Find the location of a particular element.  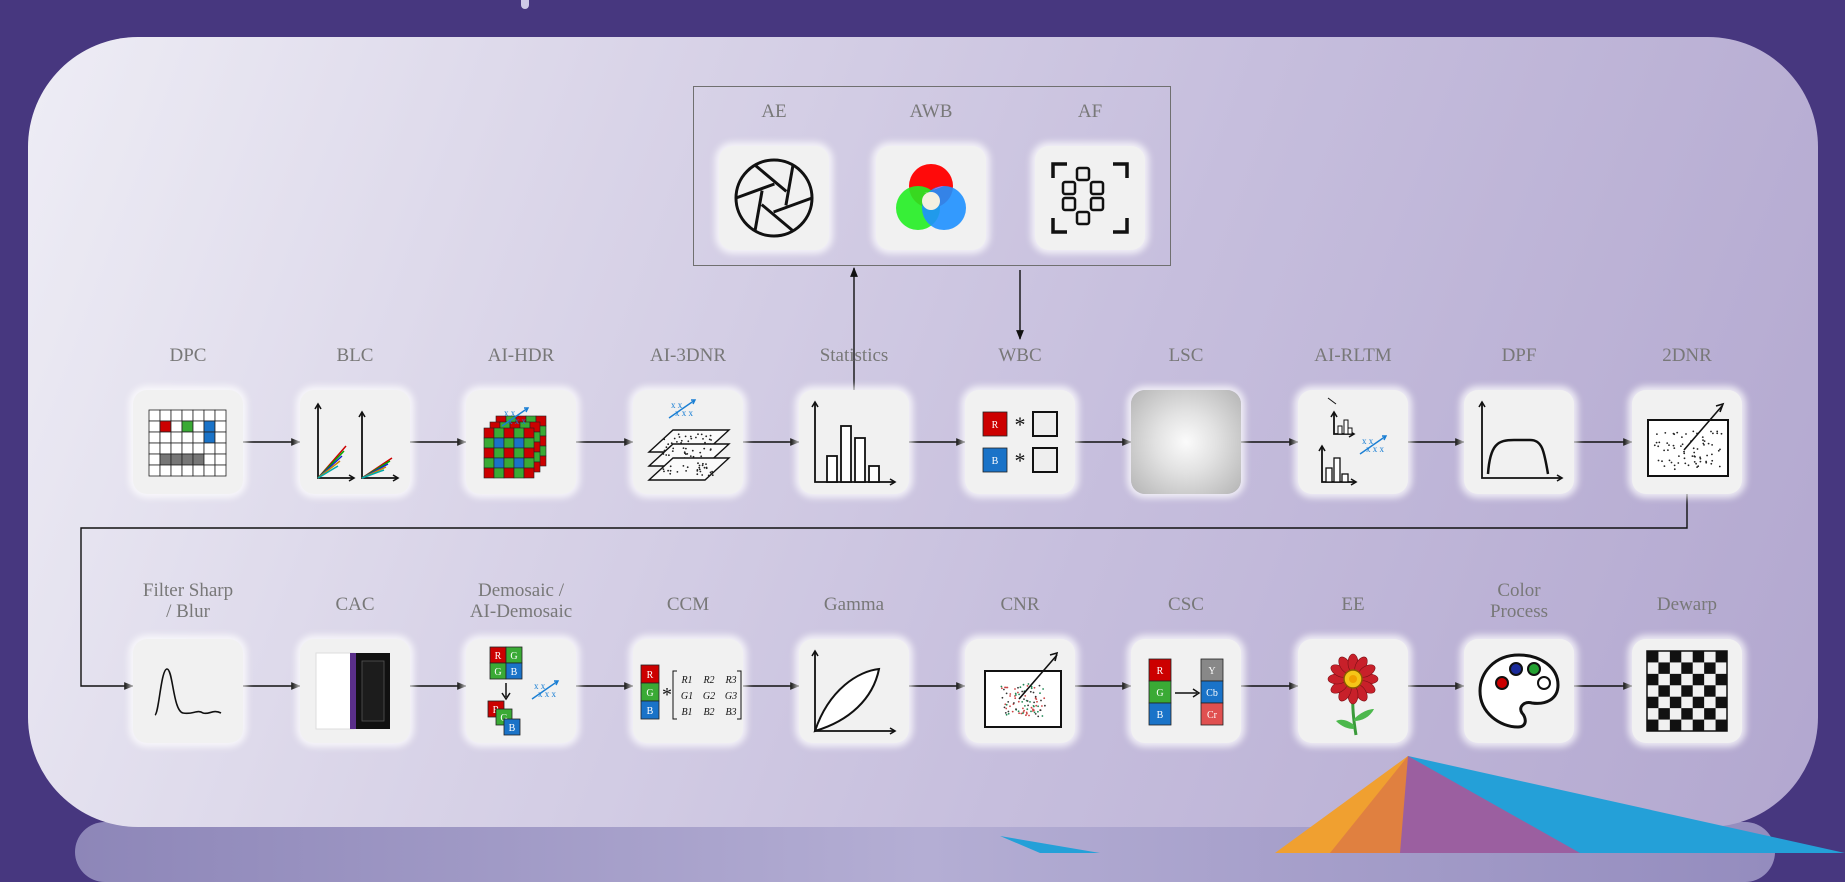

checkerboard-icon is located at coordinates (1687, 691).